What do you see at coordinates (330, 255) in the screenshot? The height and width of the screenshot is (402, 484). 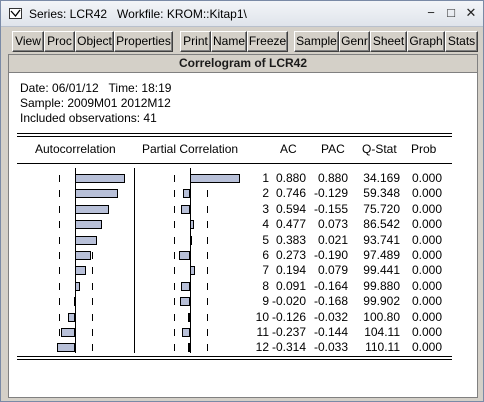 I see `pac-cell: -0.190` at bounding box center [330, 255].